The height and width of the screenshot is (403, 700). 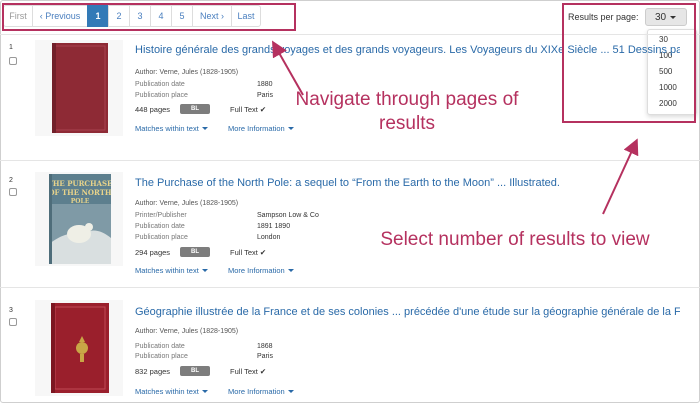 I want to click on annotation-navigate: Navigate through pages of results, so click(x=407, y=111).